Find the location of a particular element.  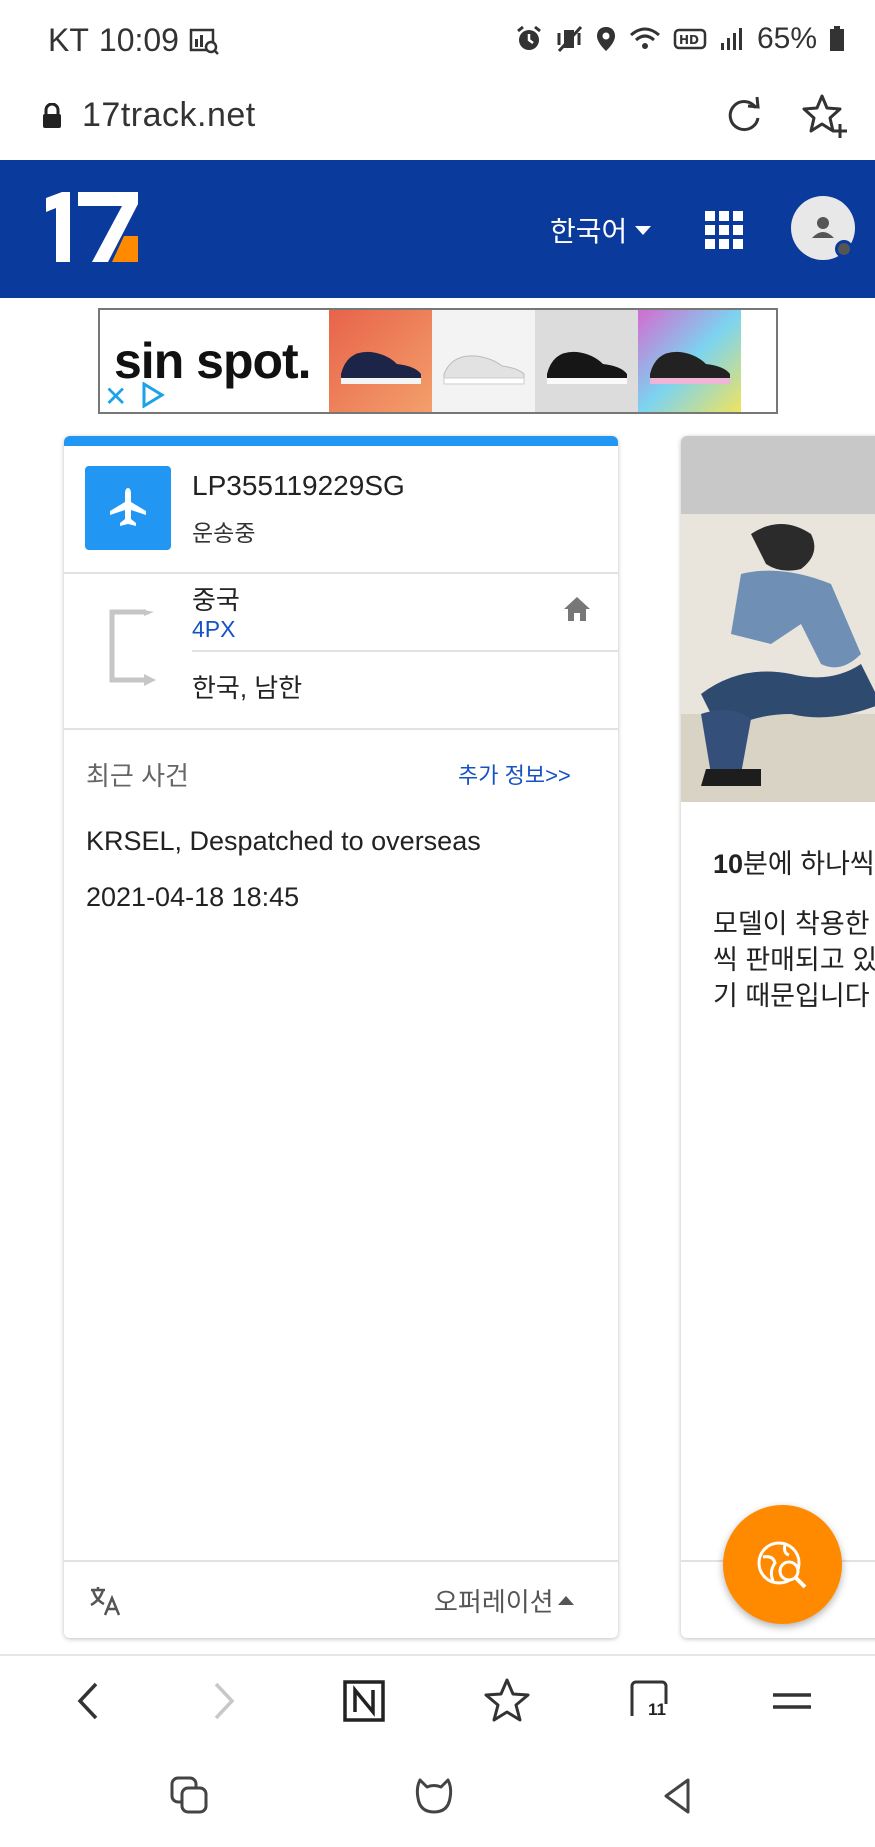

origin-country: 중국 is located at coordinates (216, 600).